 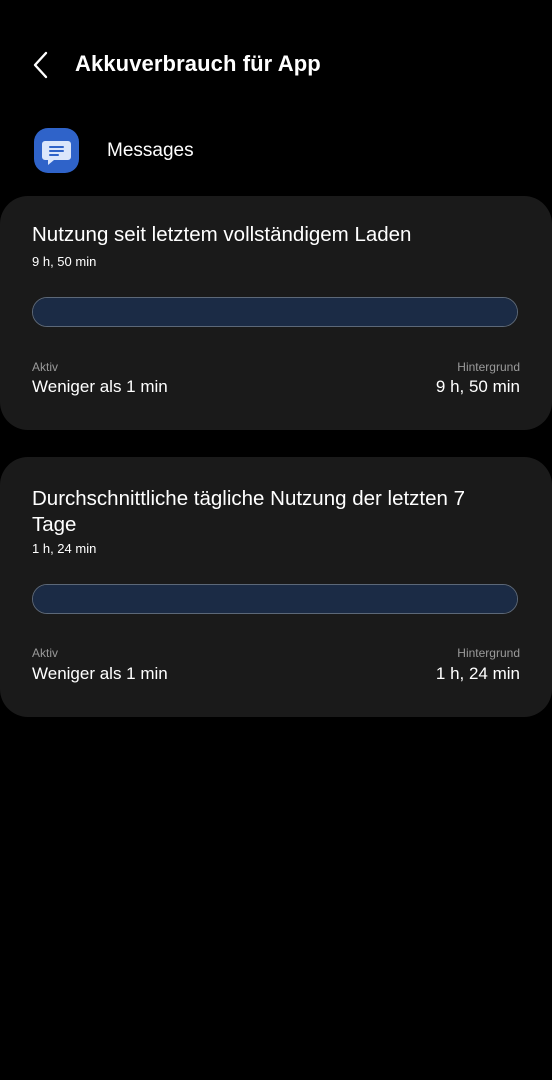 What do you see at coordinates (64, 548) in the screenshot?
I see `total-usage: 1 h, 24 min` at bounding box center [64, 548].